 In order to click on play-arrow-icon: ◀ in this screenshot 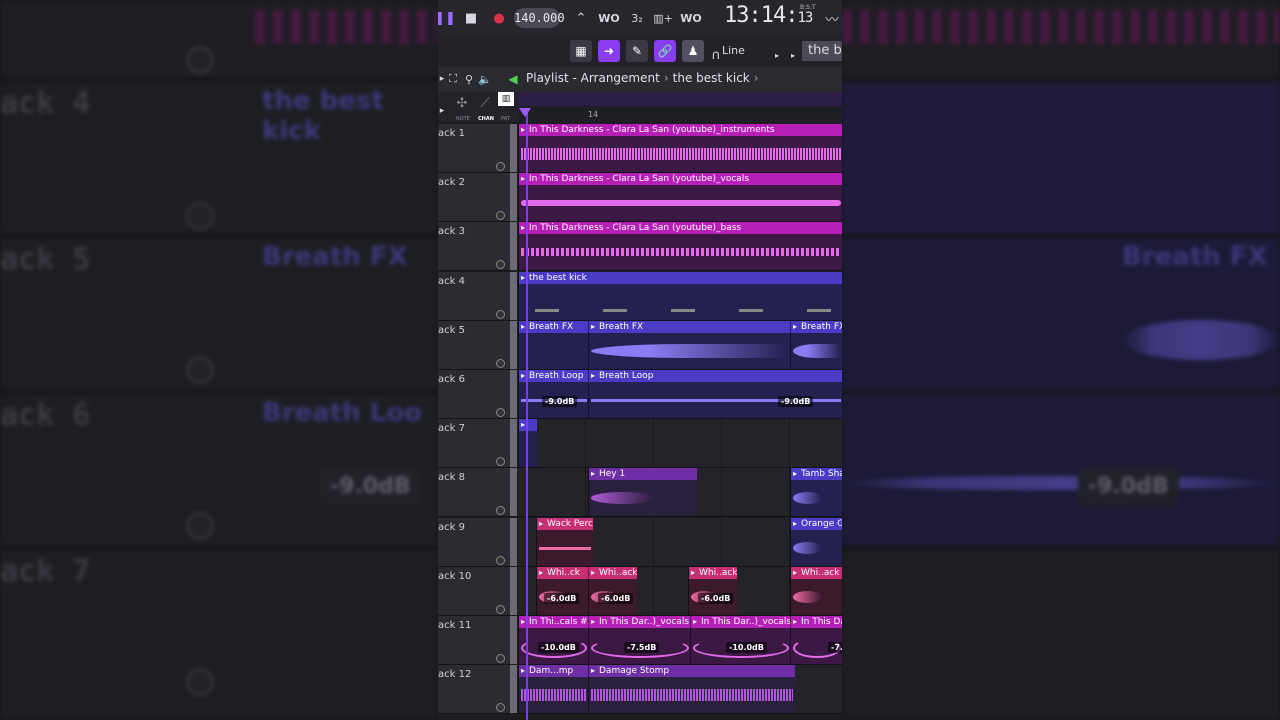, I will do `click(513, 79)`.